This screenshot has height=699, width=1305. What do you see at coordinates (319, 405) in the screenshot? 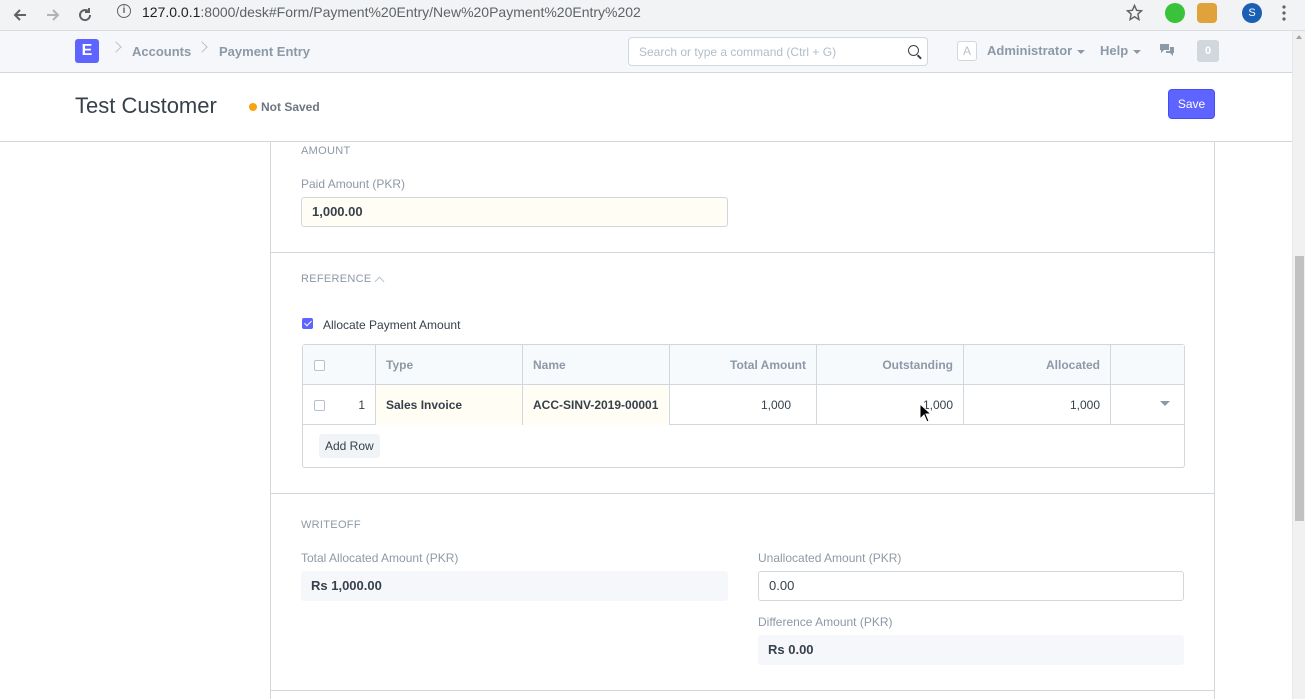
I see `row-checkbox` at bounding box center [319, 405].